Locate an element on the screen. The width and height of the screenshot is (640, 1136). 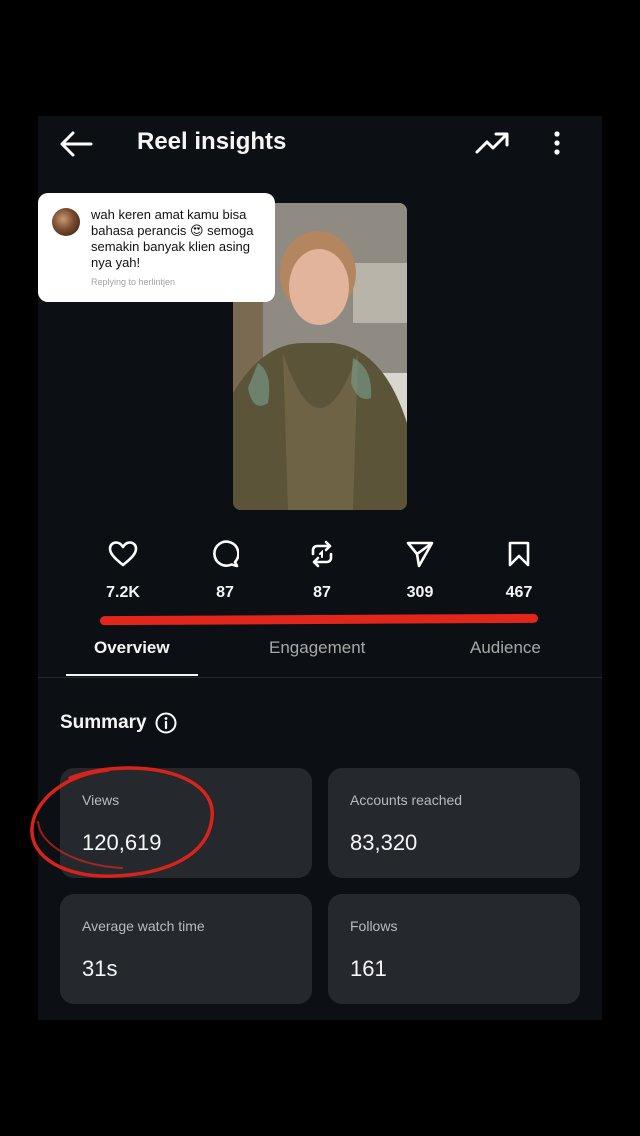
tab-overview: Overview is located at coordinates (132, 648).